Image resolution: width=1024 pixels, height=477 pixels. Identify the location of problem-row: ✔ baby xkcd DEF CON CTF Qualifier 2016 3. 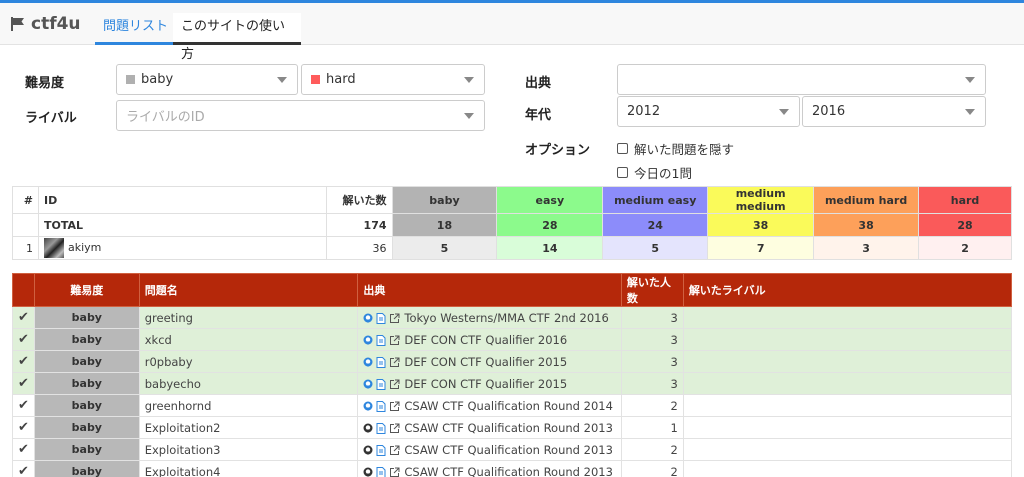
(512, 339).